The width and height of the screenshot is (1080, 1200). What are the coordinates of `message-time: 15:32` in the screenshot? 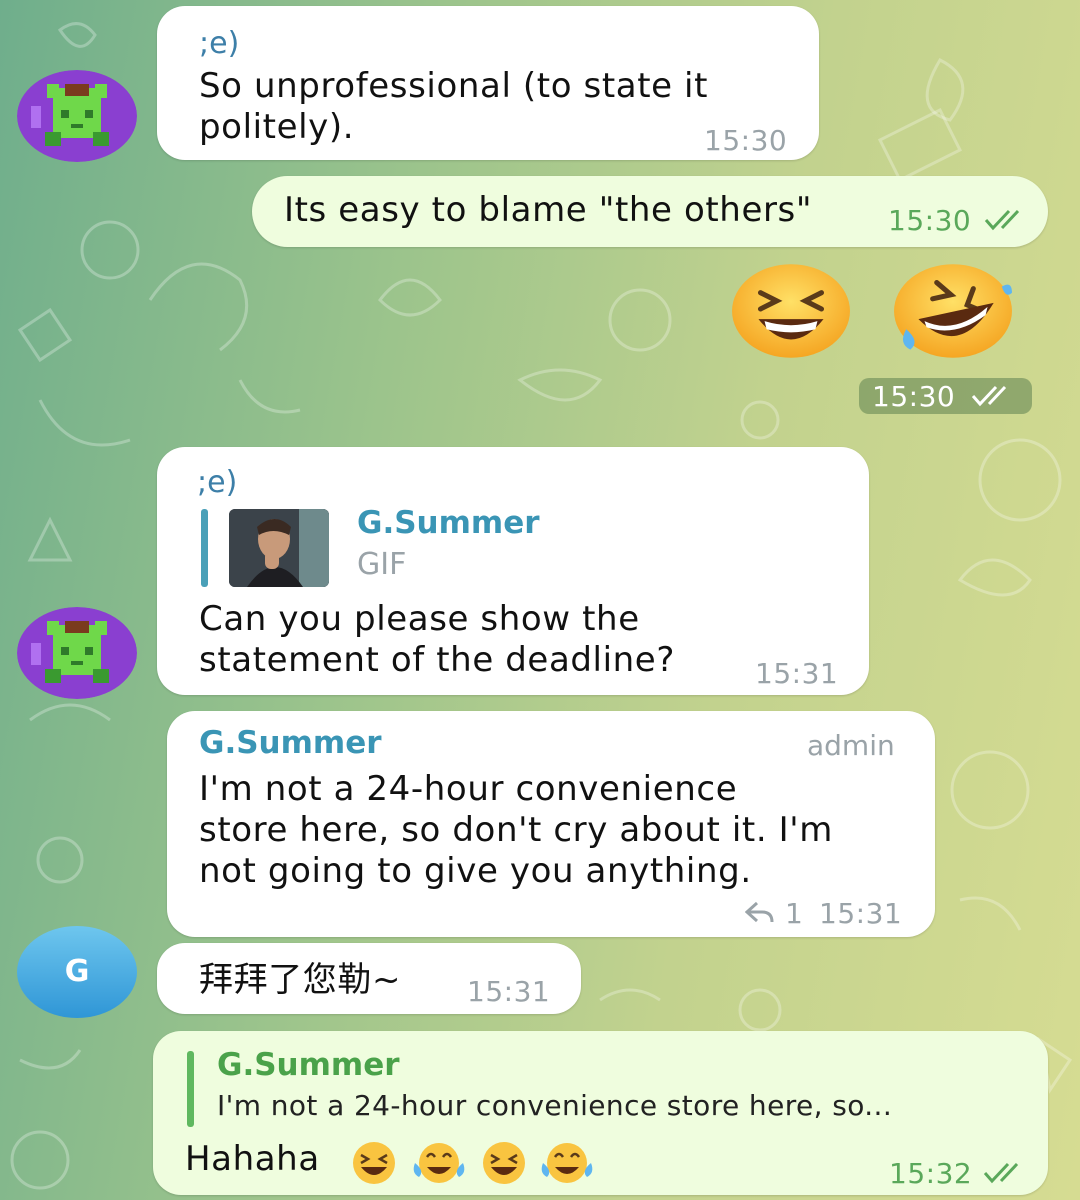 It's located at (931, 1173).